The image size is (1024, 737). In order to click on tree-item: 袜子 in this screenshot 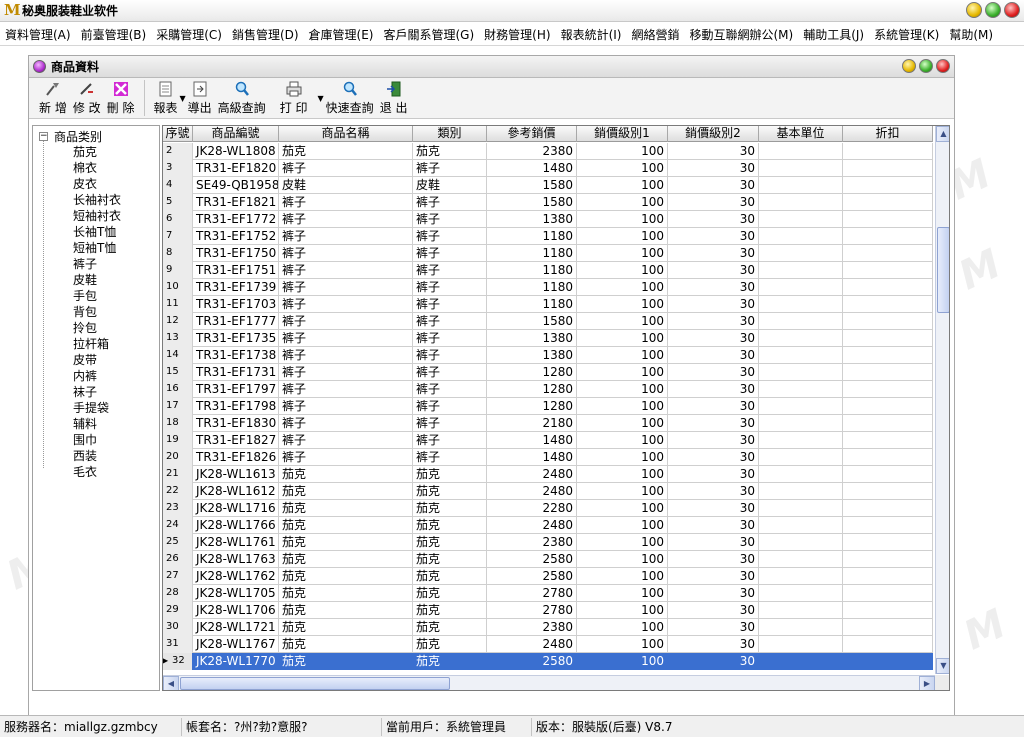, I will do `click(97, 392)`.